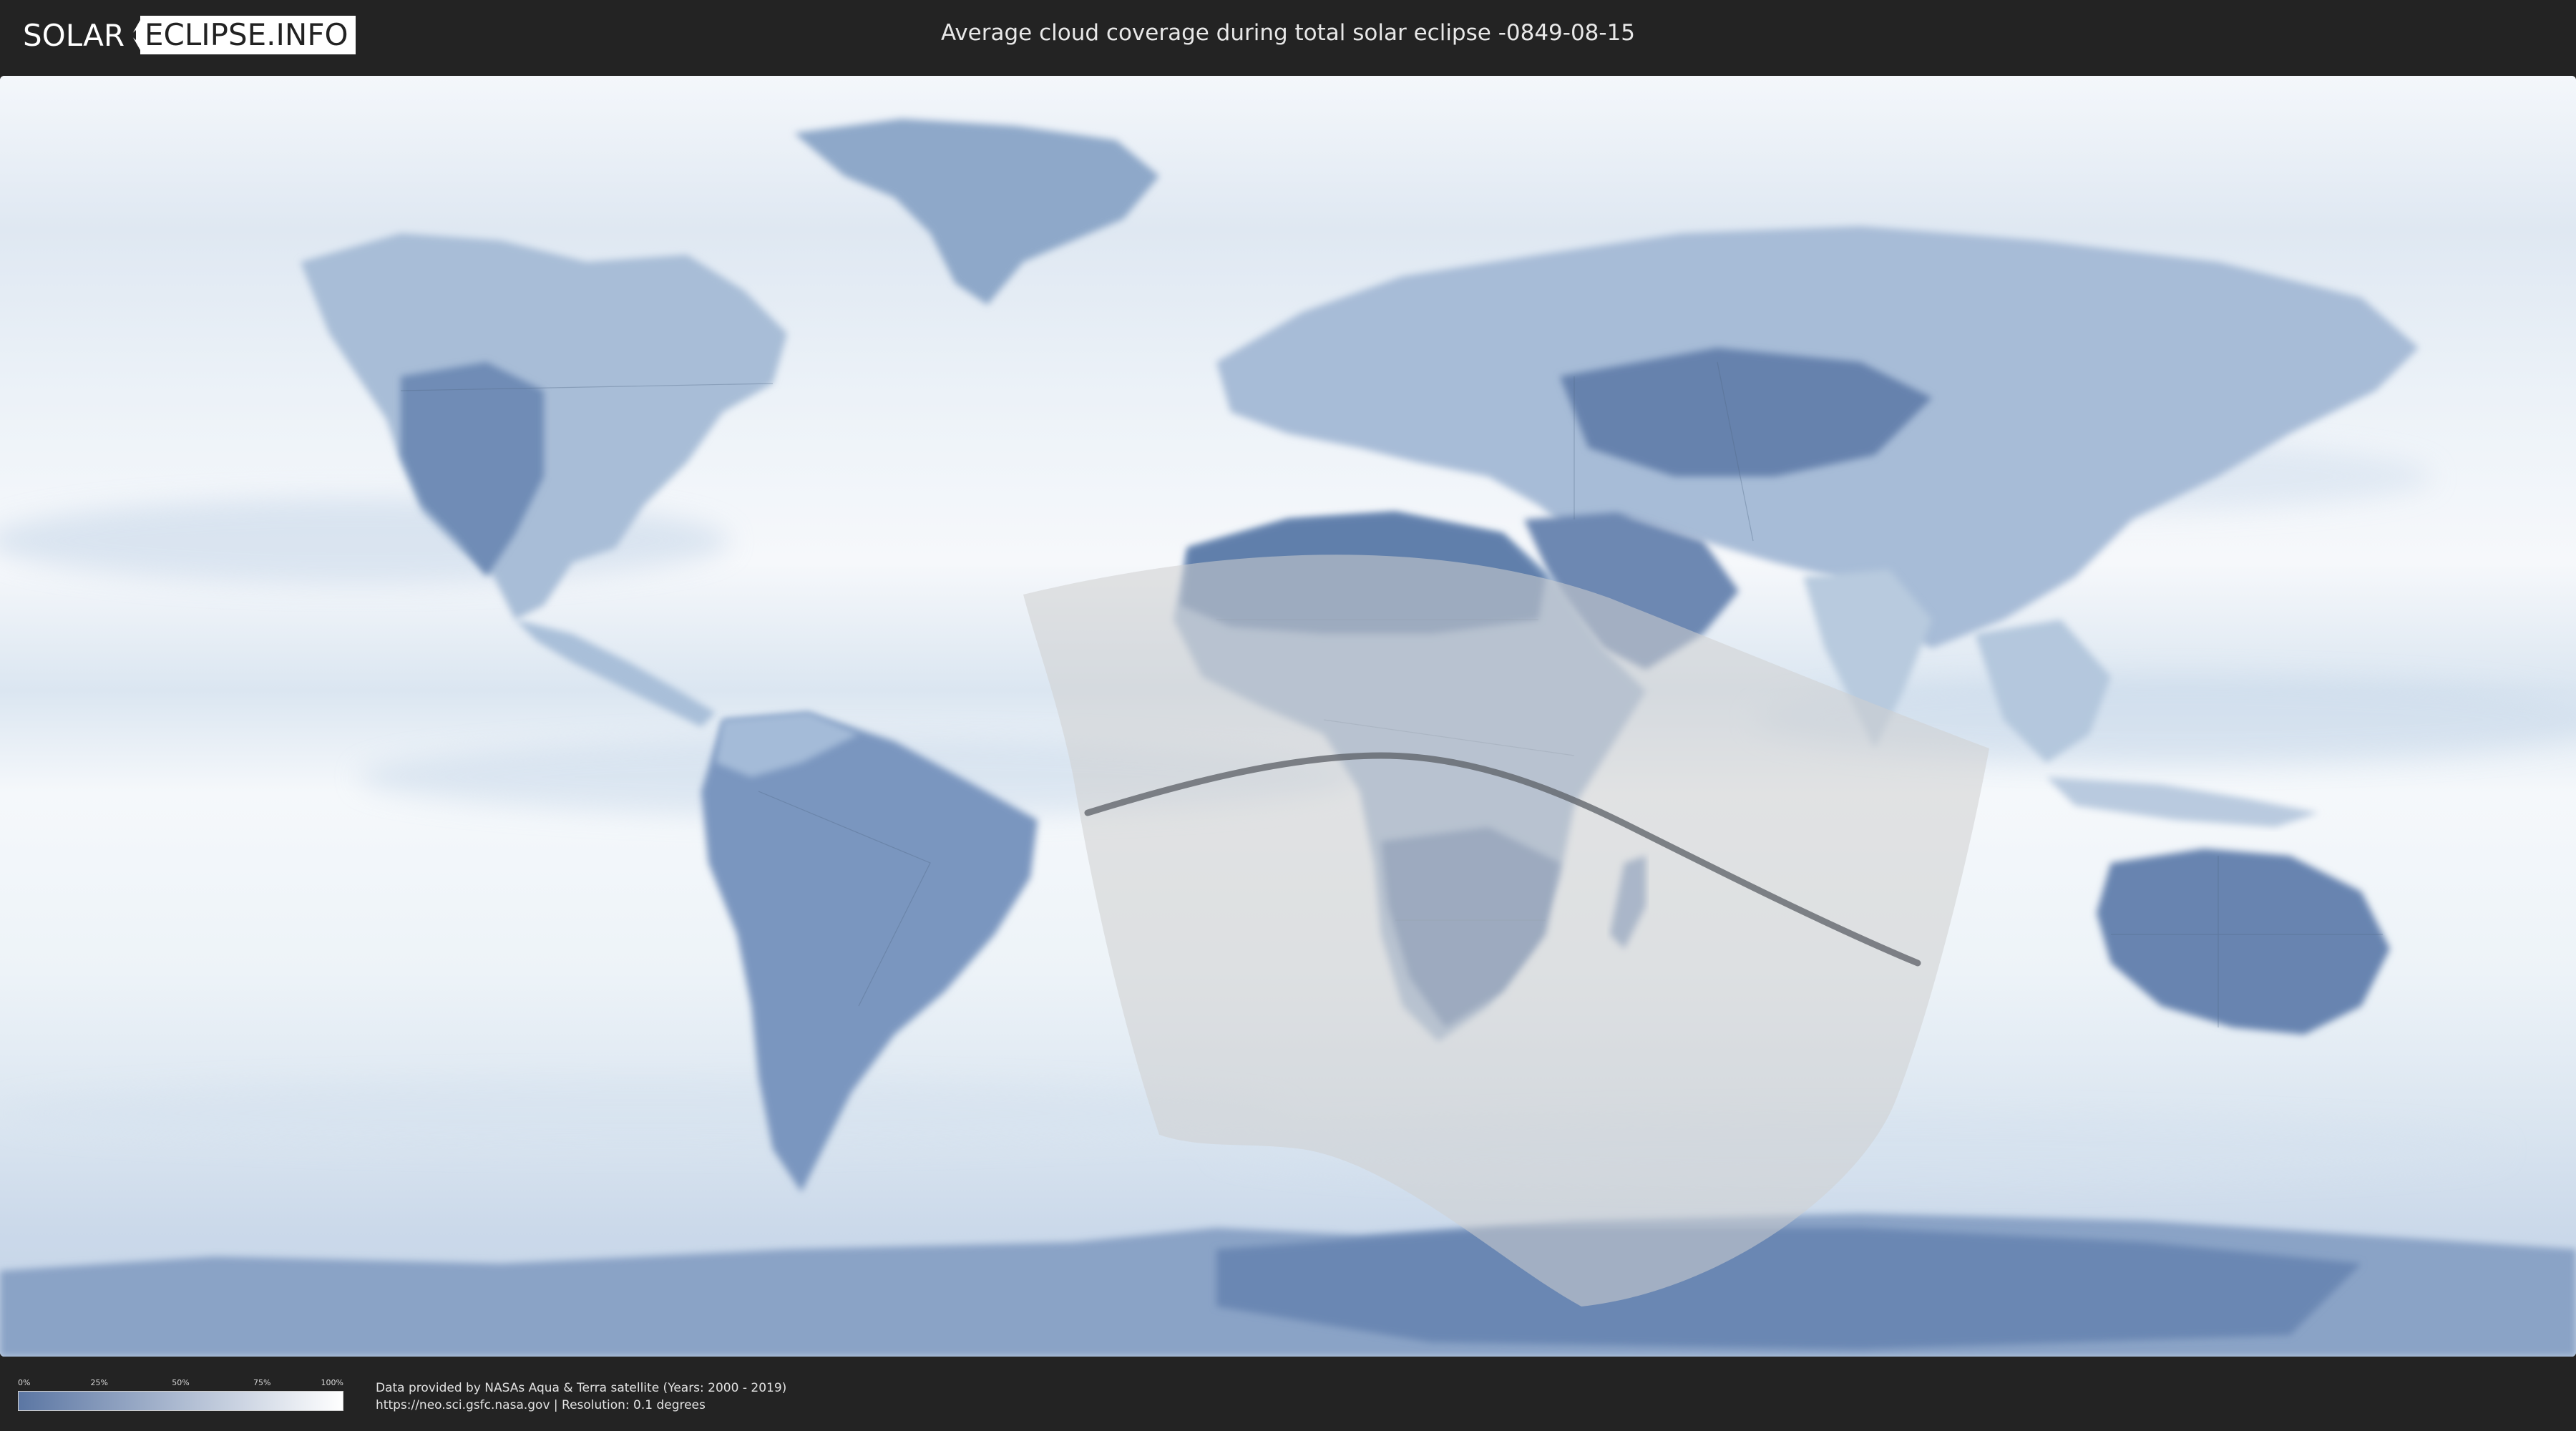 The width and height of the screenshot is (2576, 1431). I want to click on legend-tick-0: 0%, so click(24, 1383).